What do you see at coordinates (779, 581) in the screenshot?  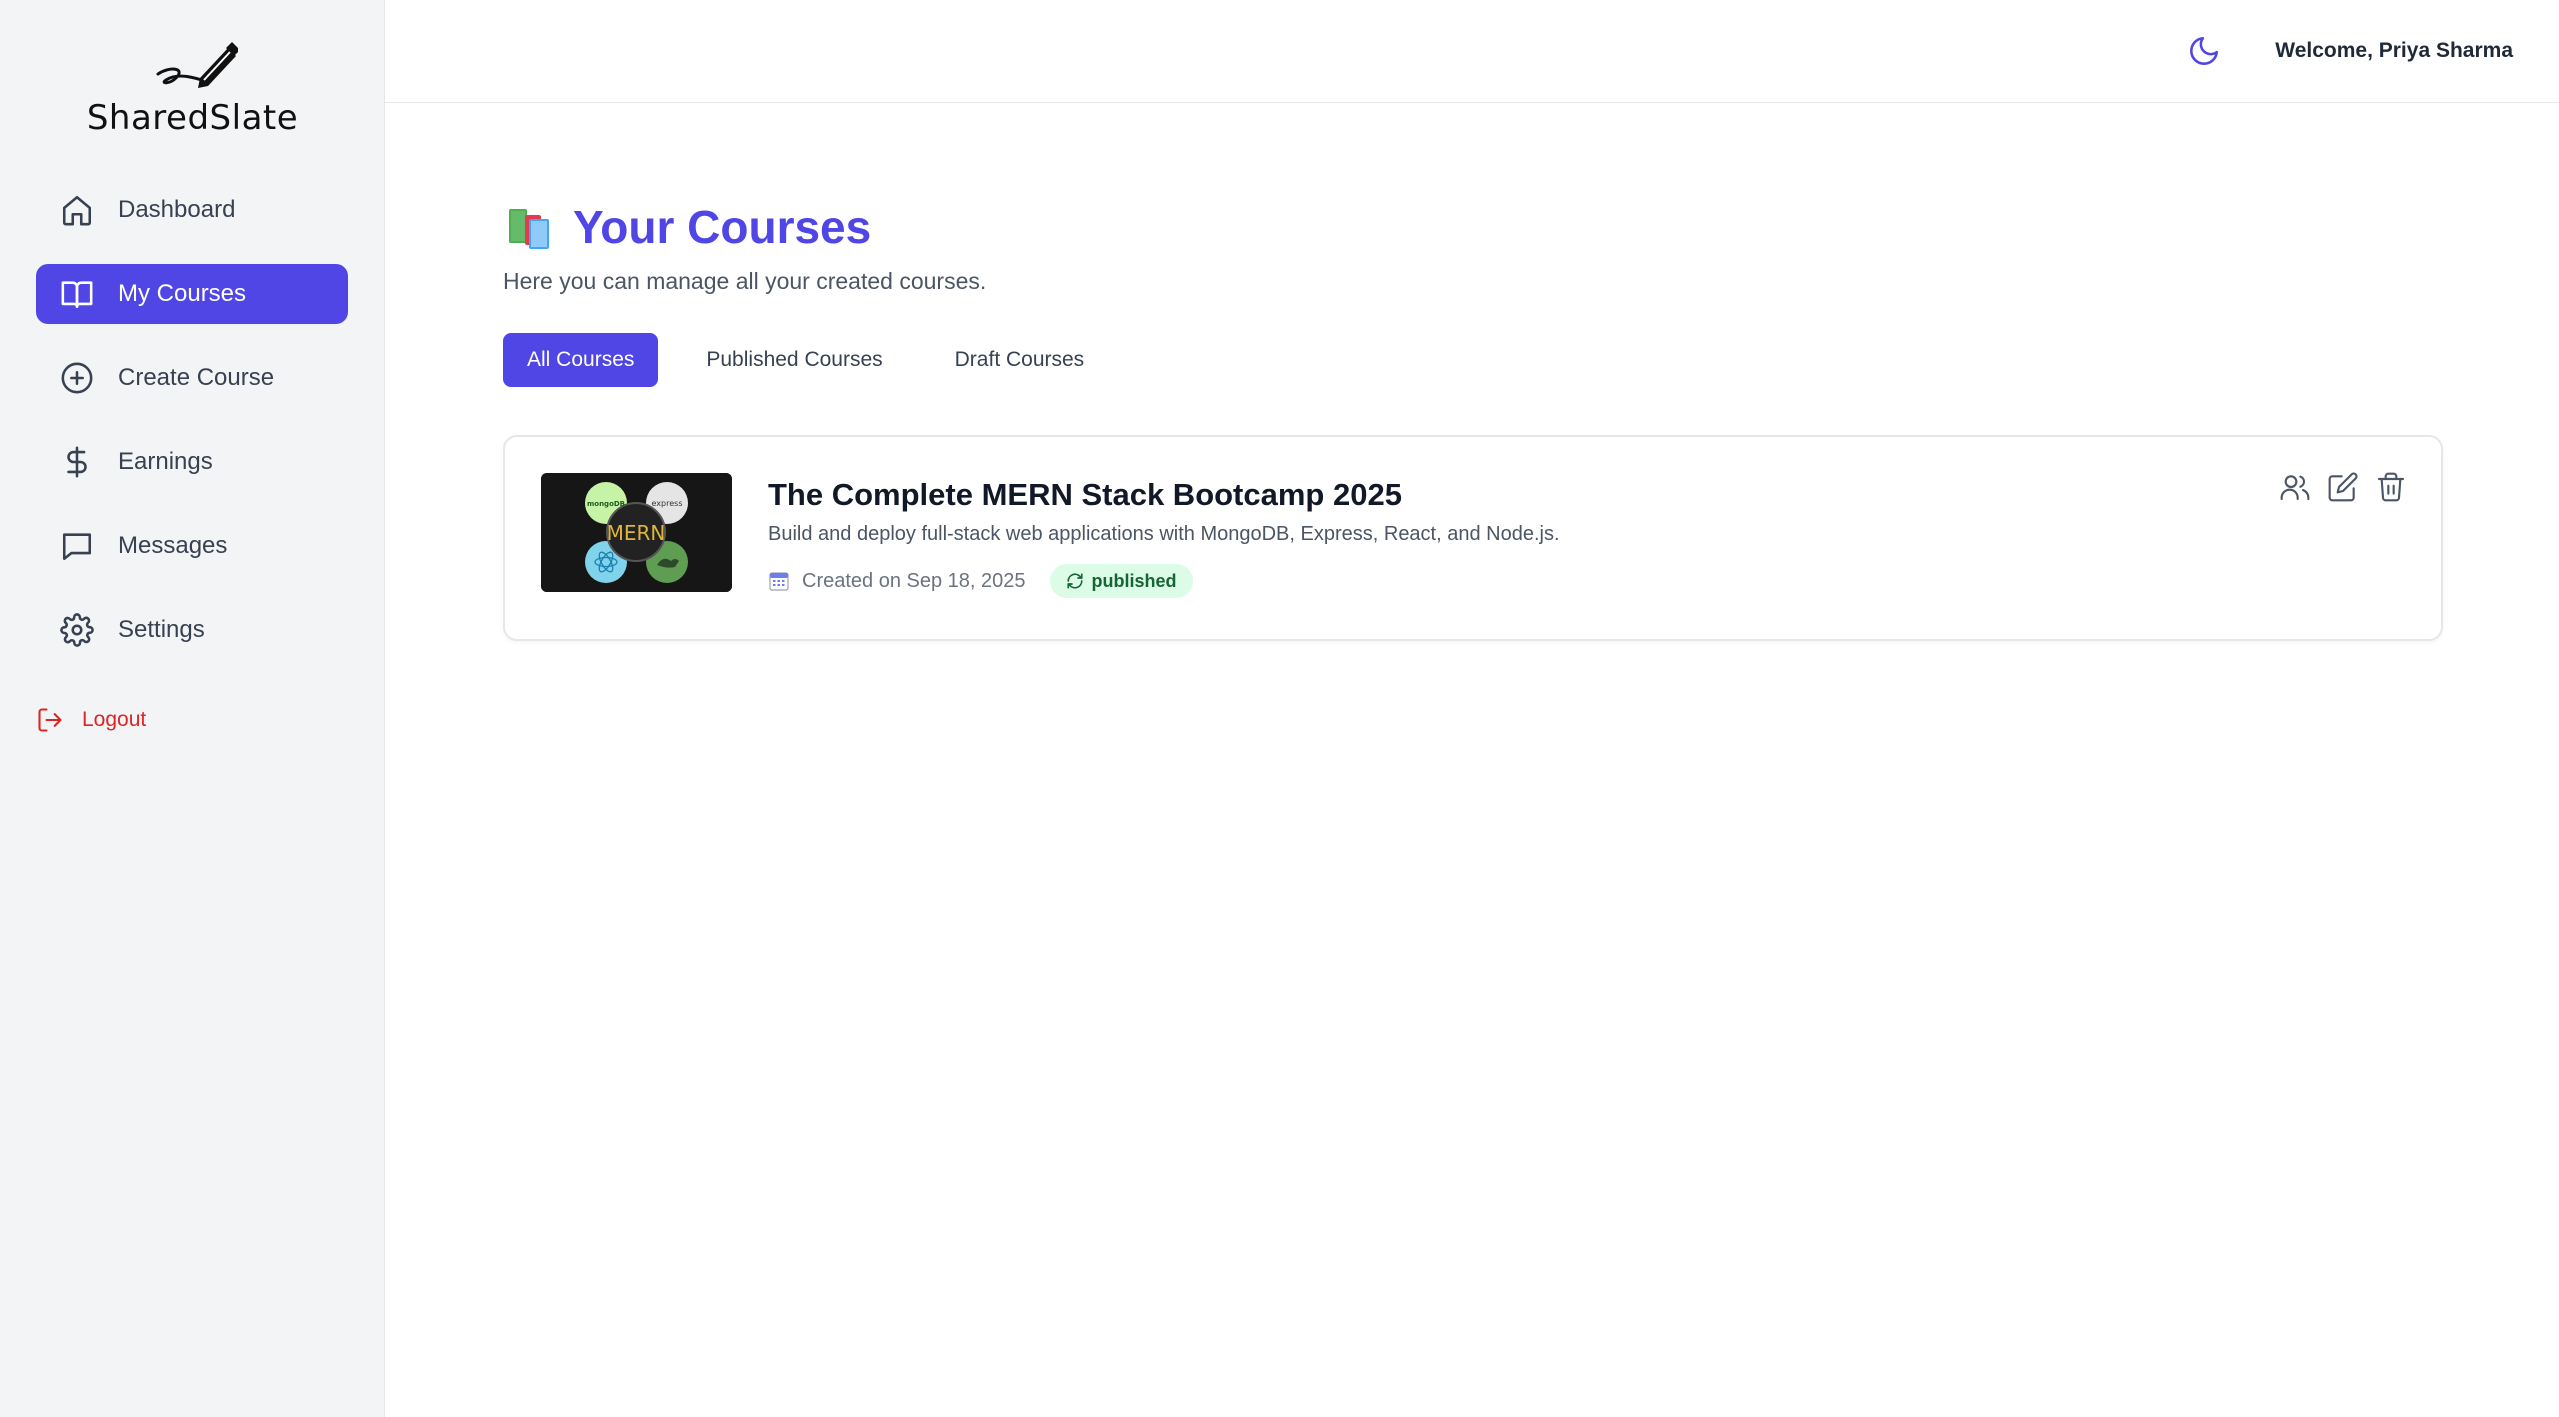 I see `calendar-icon` at bounding box center [779, 581].